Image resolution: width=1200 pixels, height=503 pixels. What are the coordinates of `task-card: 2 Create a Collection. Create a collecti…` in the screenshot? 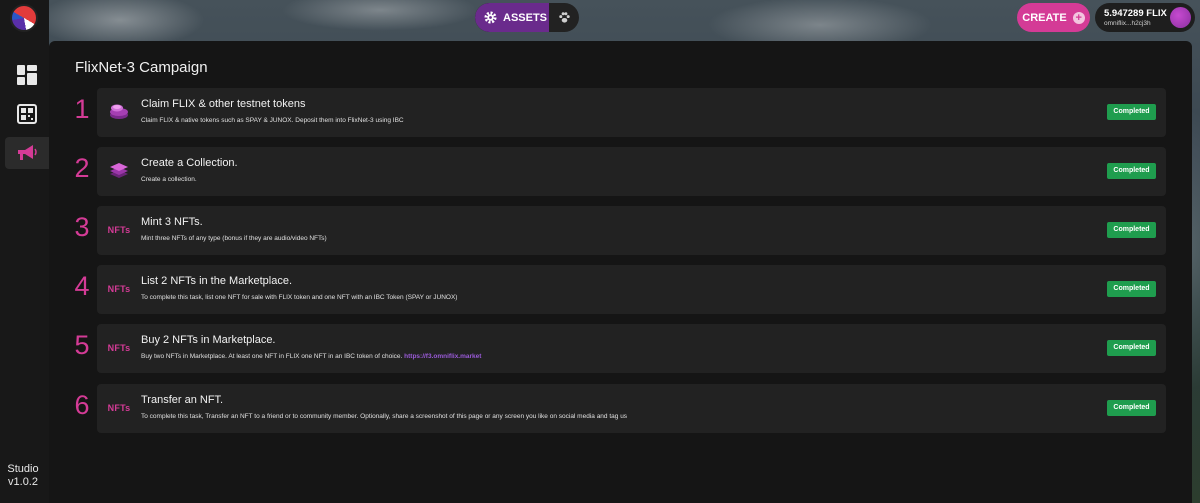 It's located at (620, 171).